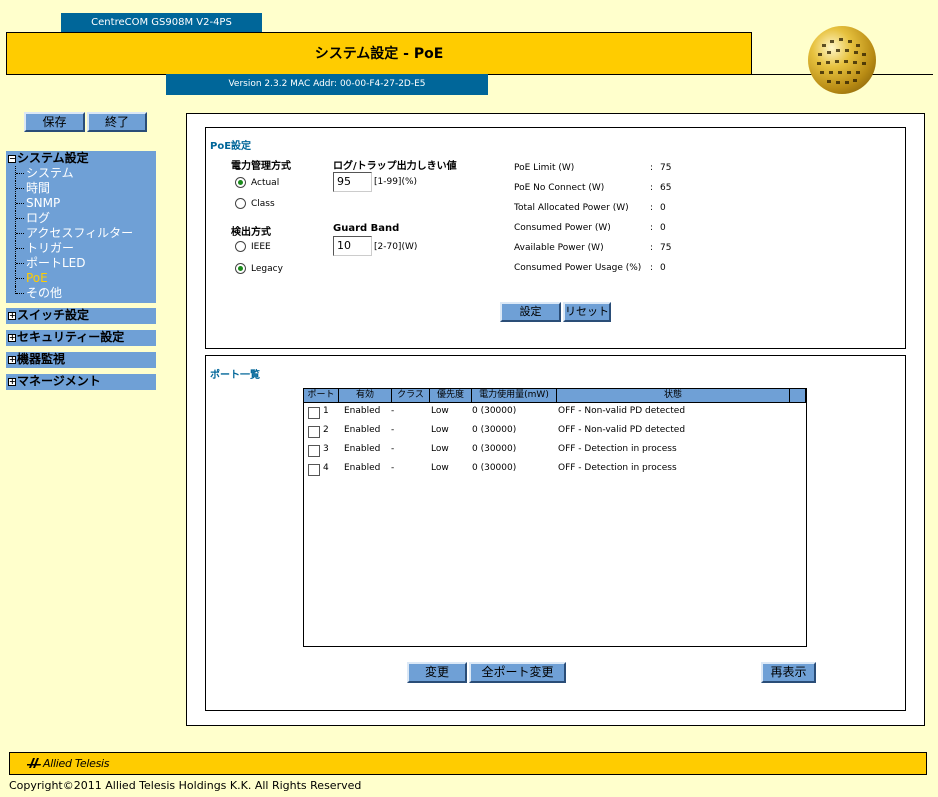  I want to click on column-header-class: クラス, so click(411, 396).